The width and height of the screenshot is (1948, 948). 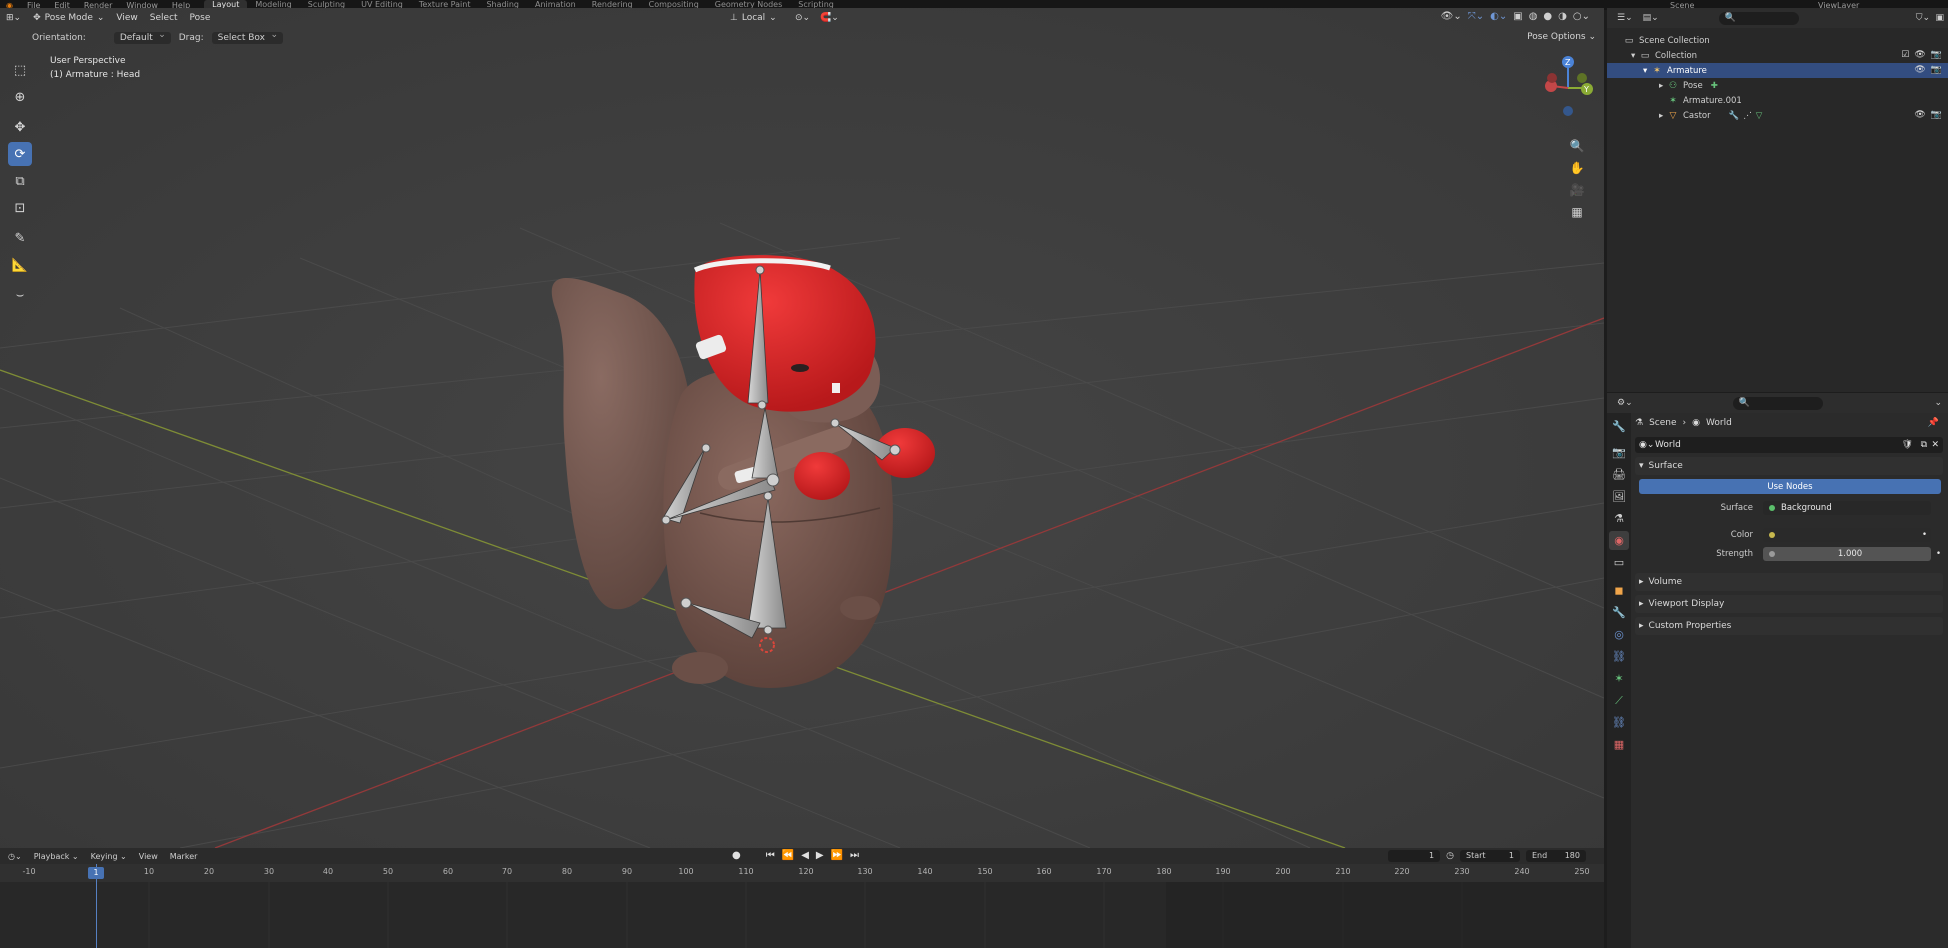 What do you see at coordinates (820, 855) in the screenshot?
I see `play-icon: ▶` at bounding box center [820, 855].